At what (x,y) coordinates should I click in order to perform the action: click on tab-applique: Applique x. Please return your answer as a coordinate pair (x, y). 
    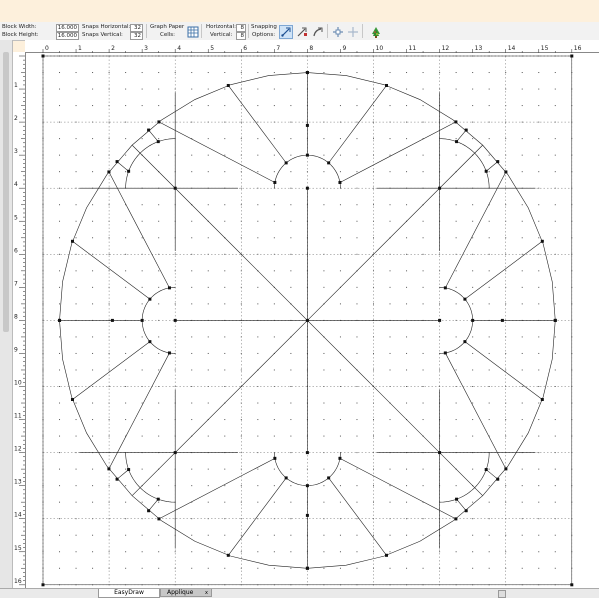
    Looking at the image, I should click on (186, 593).